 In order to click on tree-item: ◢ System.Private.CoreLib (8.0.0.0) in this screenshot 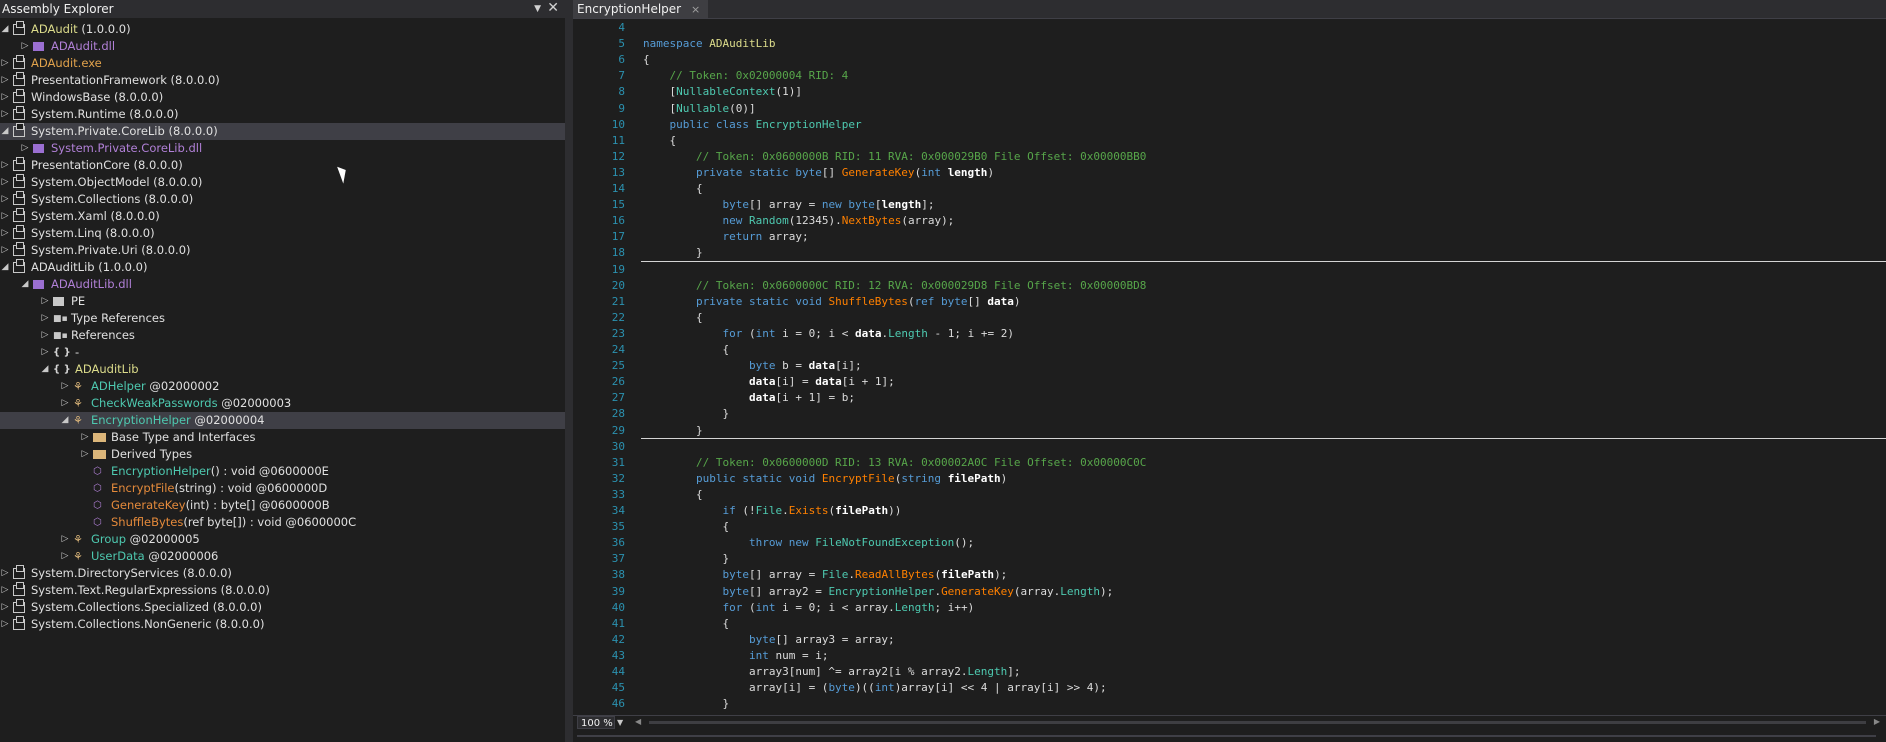, I will do `click(282, 131)`.